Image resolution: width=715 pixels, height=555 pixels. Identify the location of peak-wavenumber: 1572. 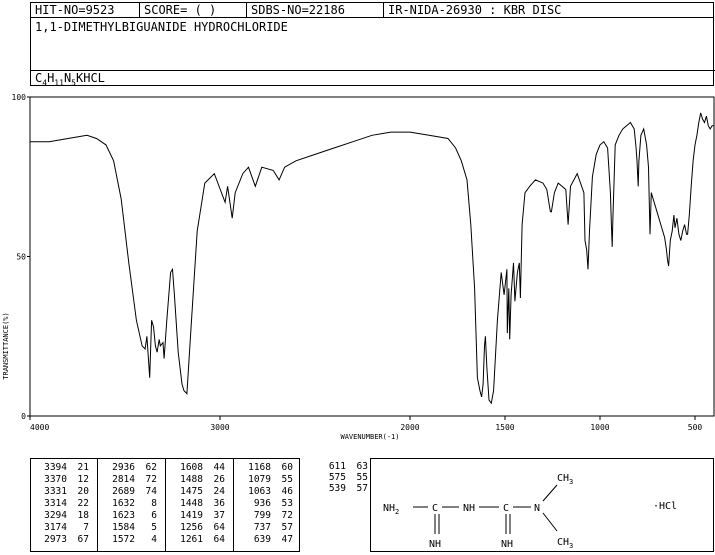
(123, 539).